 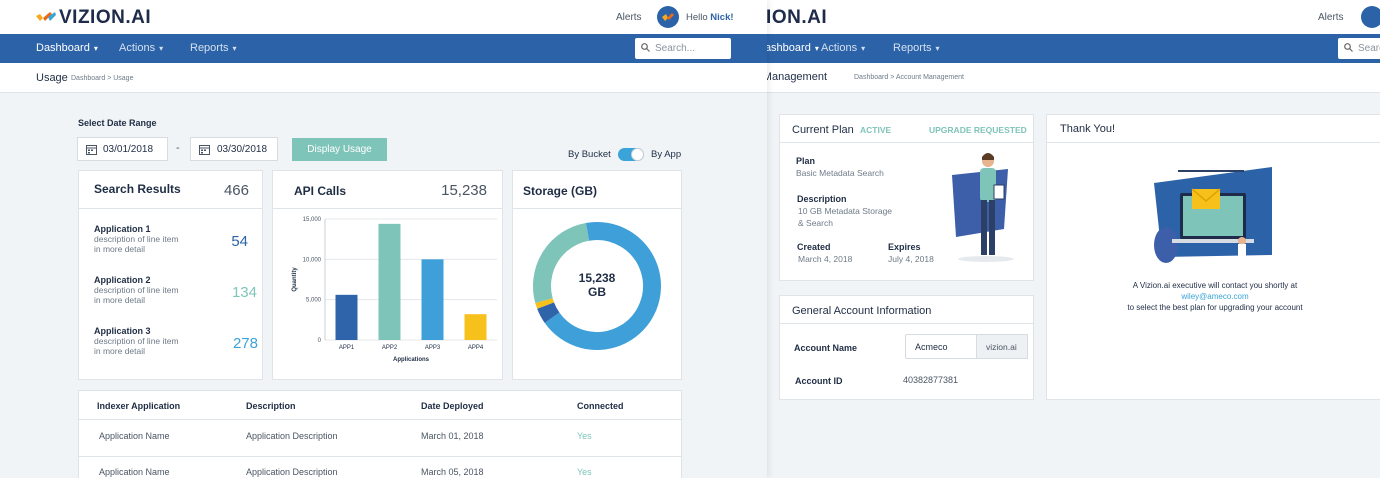 What do you see at coordinates (46, 16) in the screenshot?
I see `brand-logo-icon` at bounding box center [46, 16].